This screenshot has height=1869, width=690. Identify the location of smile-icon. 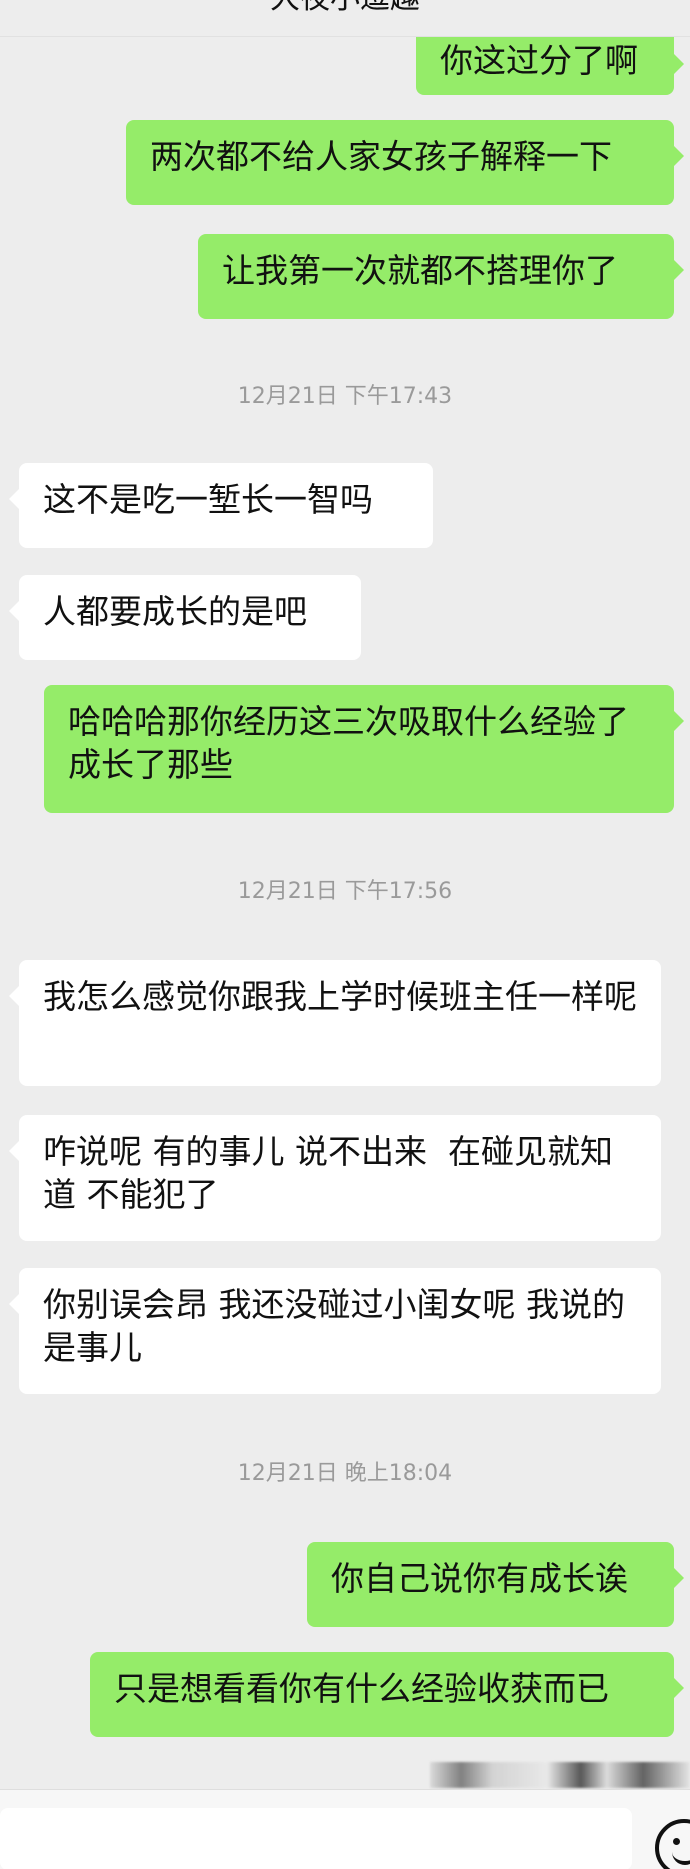
(672, 1844).